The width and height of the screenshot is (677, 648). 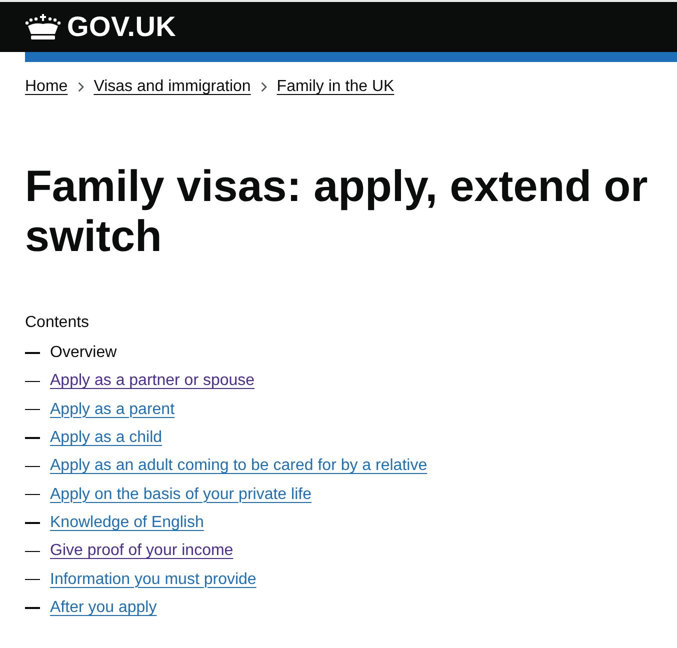 What do you see at coordinates (142, 551) in the screenshot?
I see `contents-link: Give proof of your income` at bounding box center [142, 551].